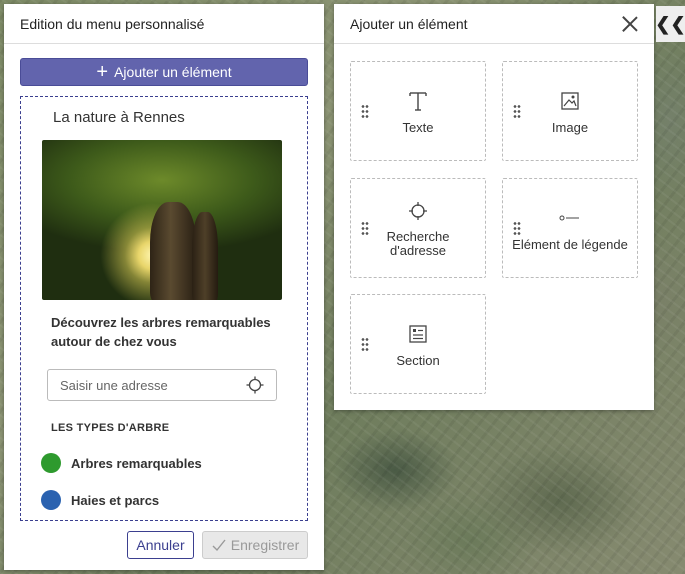 This screenshot has height=574, width=685. What do you see at coordinates (219, 545) in the screenshot?
I see `checkmark-icon` at bounding box center [219, 545].